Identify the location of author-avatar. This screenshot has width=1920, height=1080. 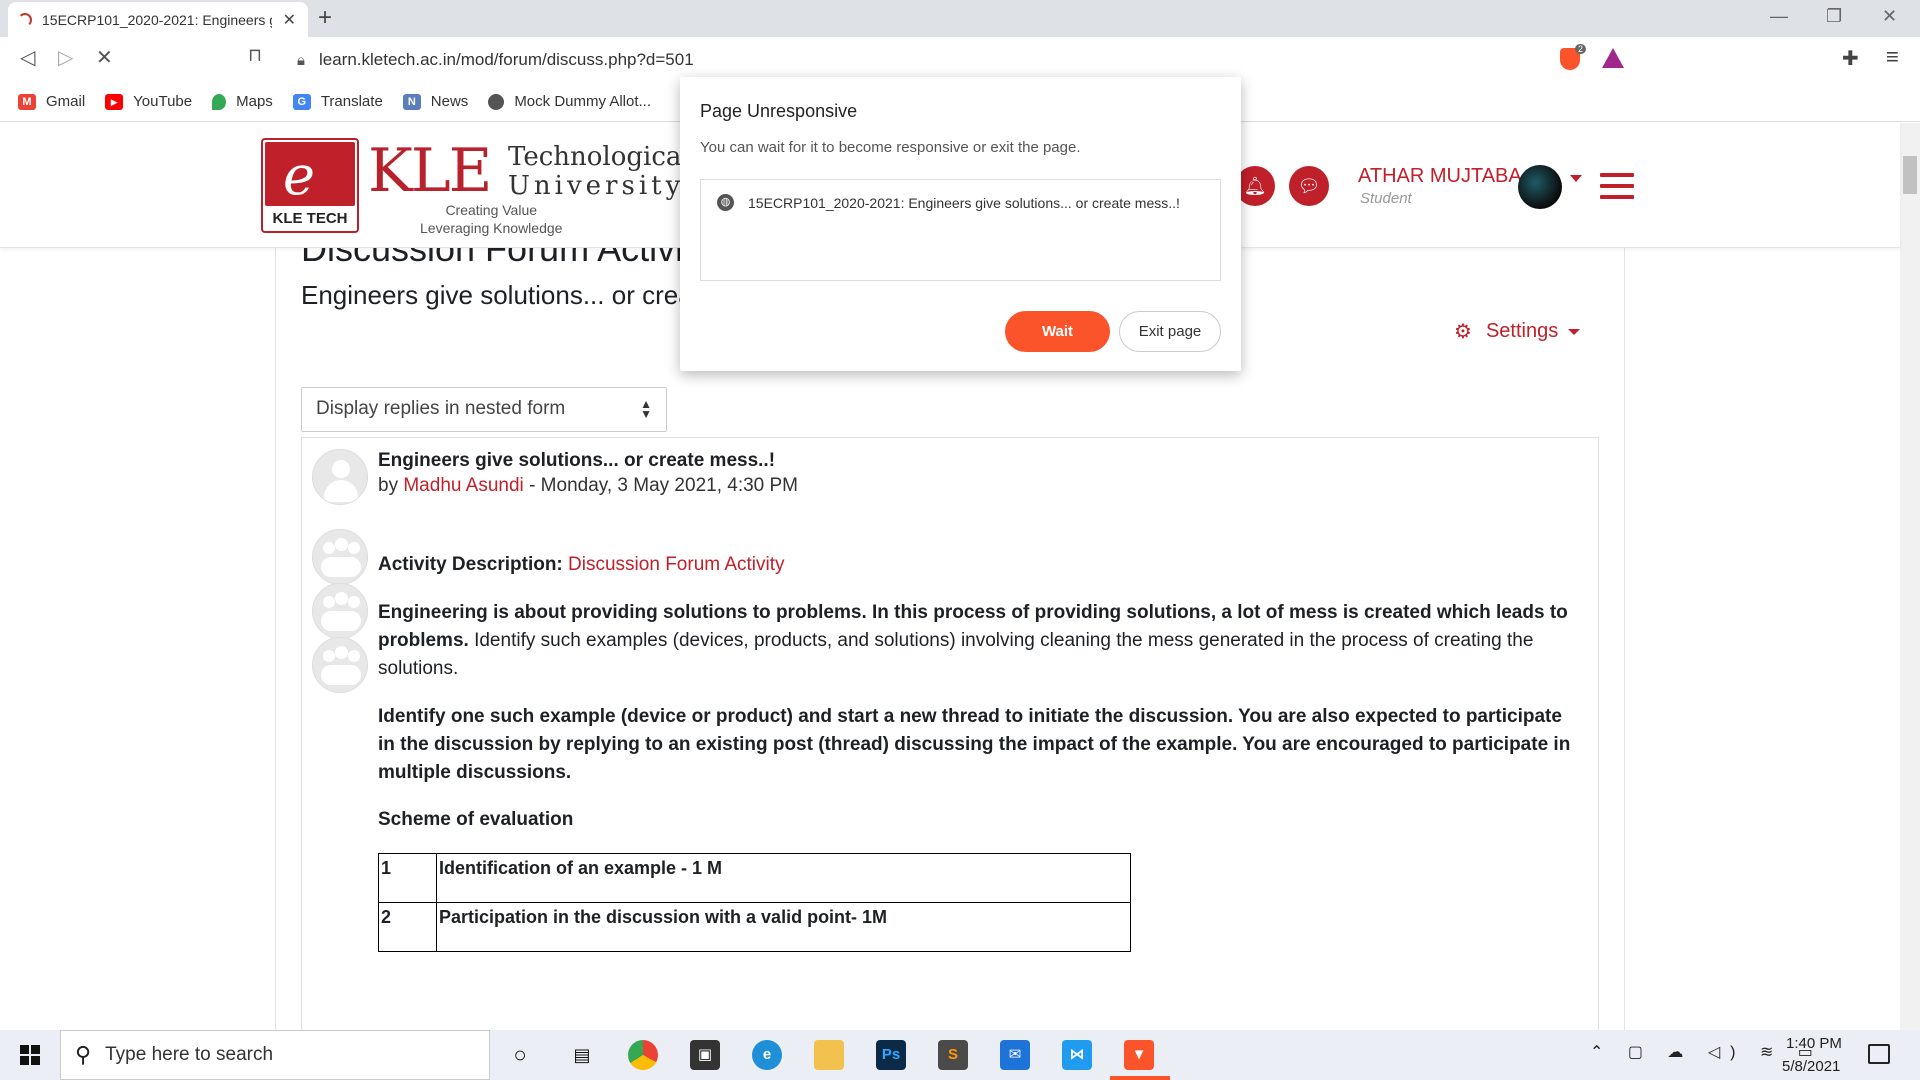
(340, 477).